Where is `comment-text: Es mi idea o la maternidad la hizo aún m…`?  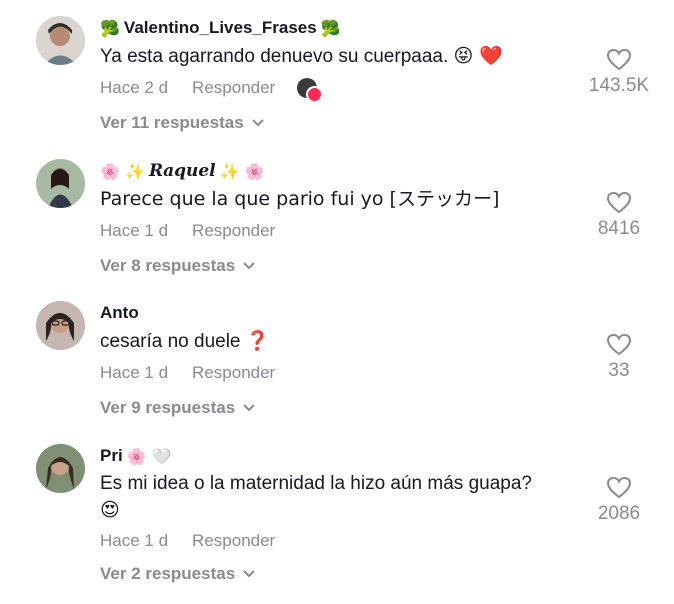
comment-text: Es mi idea o la maternidad la hizo aún m… is located at coordinates (316, 484).